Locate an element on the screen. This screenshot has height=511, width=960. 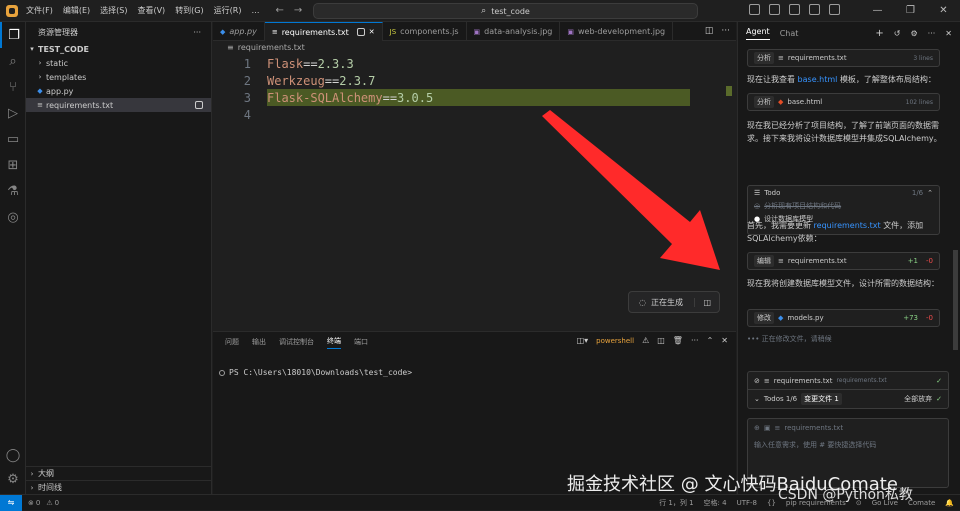
trash-icon: 🗑 is located at coordinates (678, 340).